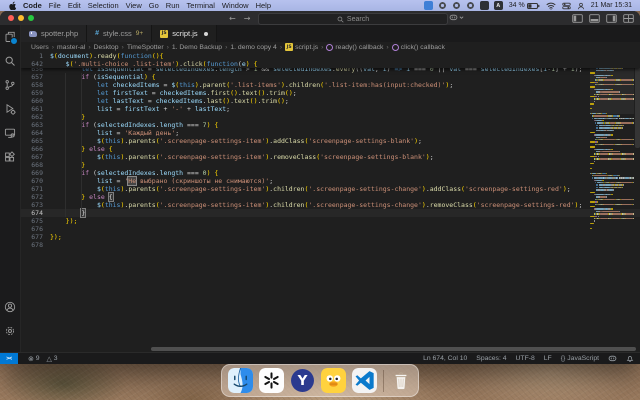 This screenshot has height=400, width=640. What do you see at coordinates (551, 6) in the screenshot?
I see `wifi-icon` at bounding box center [551, 6].